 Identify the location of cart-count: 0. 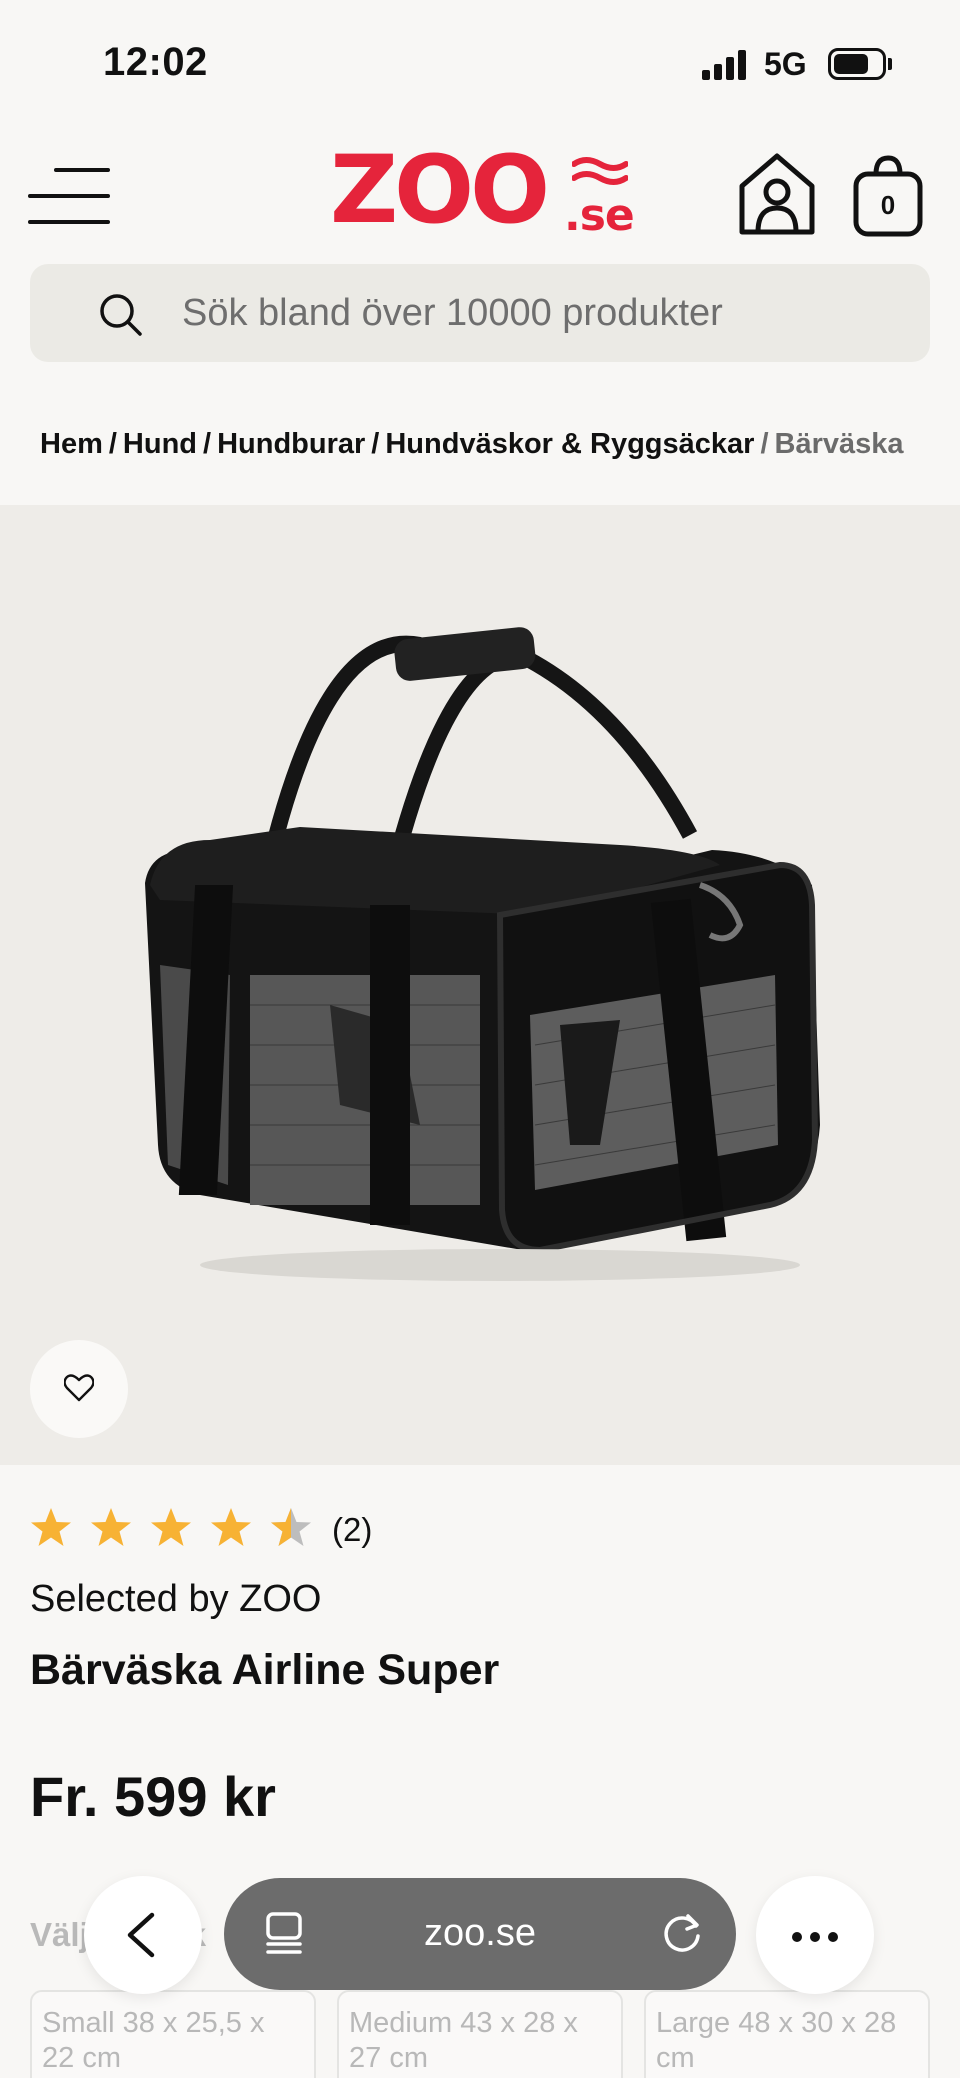
(888, 205).